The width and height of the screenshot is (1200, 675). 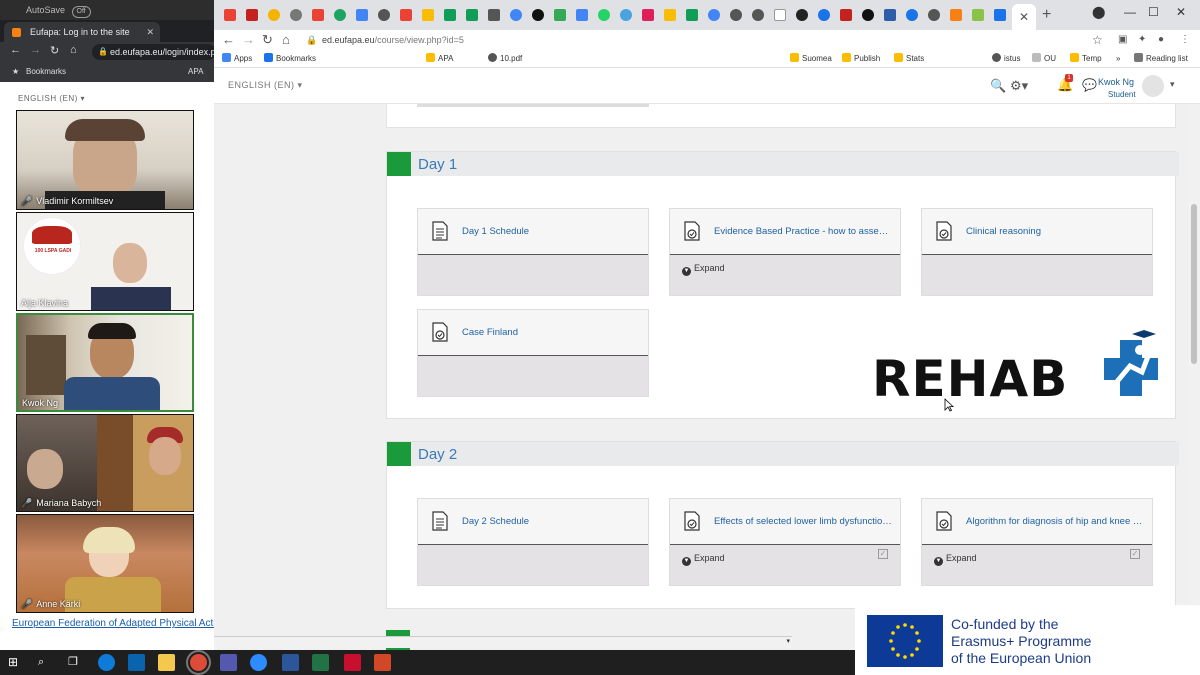 I want to click on scroll-thumb, so click(x=1194, y=284).